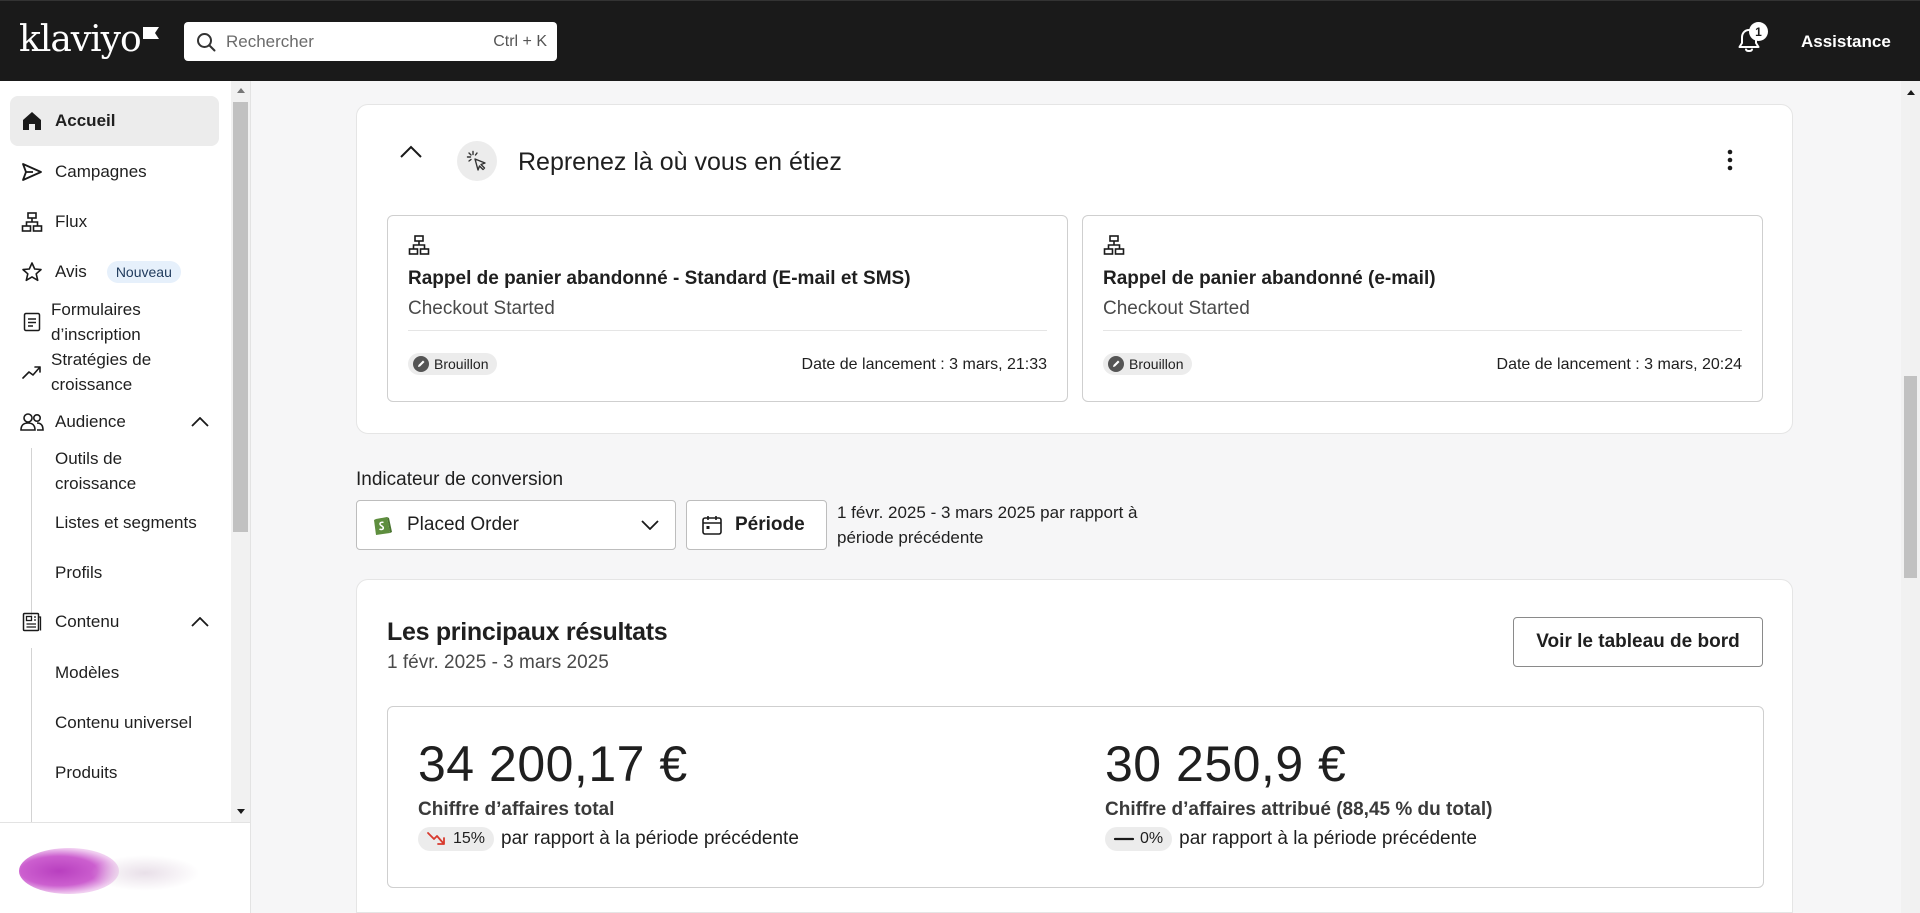 This screenshot has width=1920, height=913. Describe the element at coordinates (1152, 838) in the screenshot. I see `change-value: 0%` at that location.